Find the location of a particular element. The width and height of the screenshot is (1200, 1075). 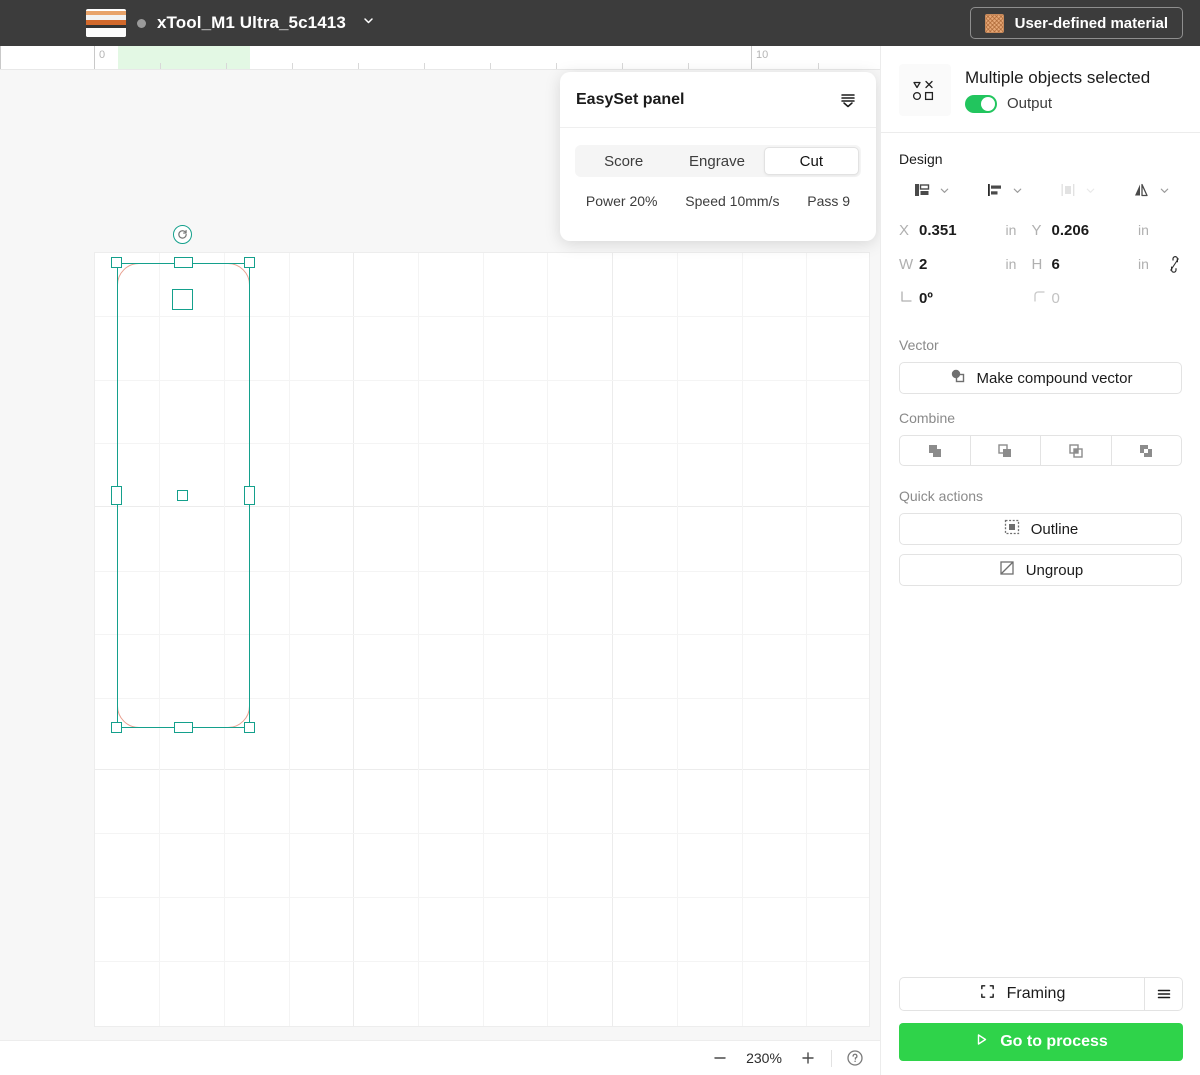

framing-brackets-icon is located at coordinates (987, 994).